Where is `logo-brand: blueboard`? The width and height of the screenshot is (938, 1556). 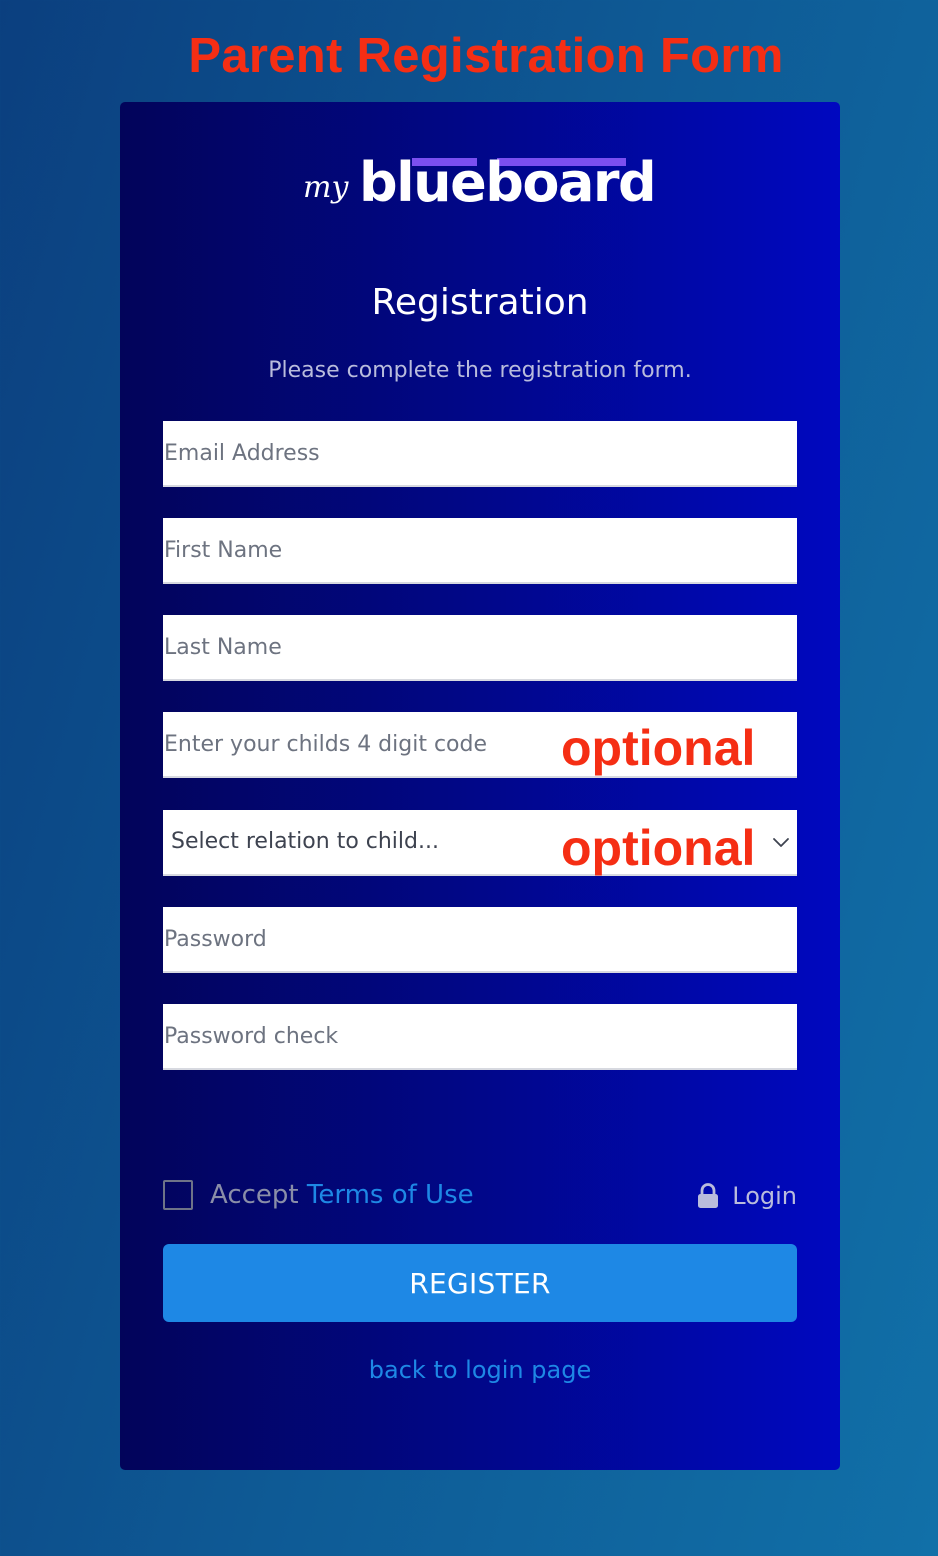 logo-brand: blueboard is located at coordinates (508, 182).